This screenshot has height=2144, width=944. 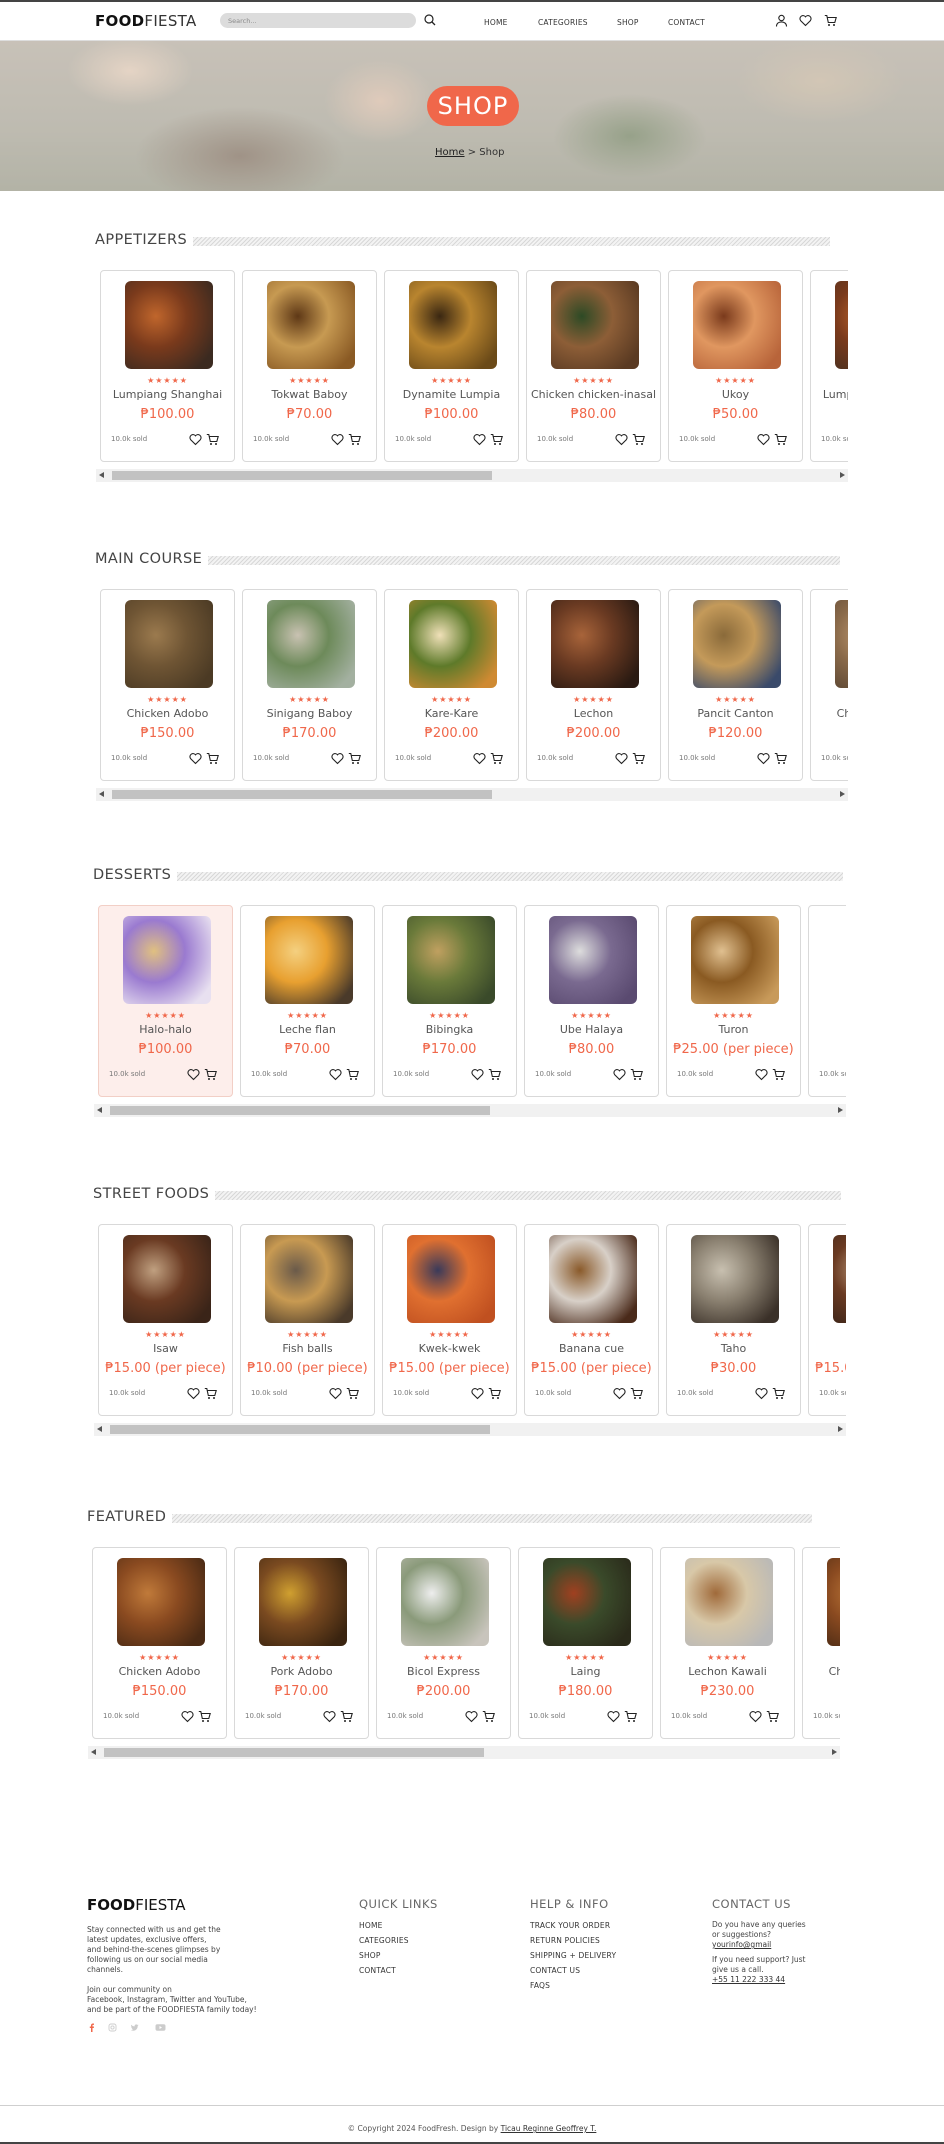 I want to click on product-name: Pancit Canton, so click(x=735, y=713).